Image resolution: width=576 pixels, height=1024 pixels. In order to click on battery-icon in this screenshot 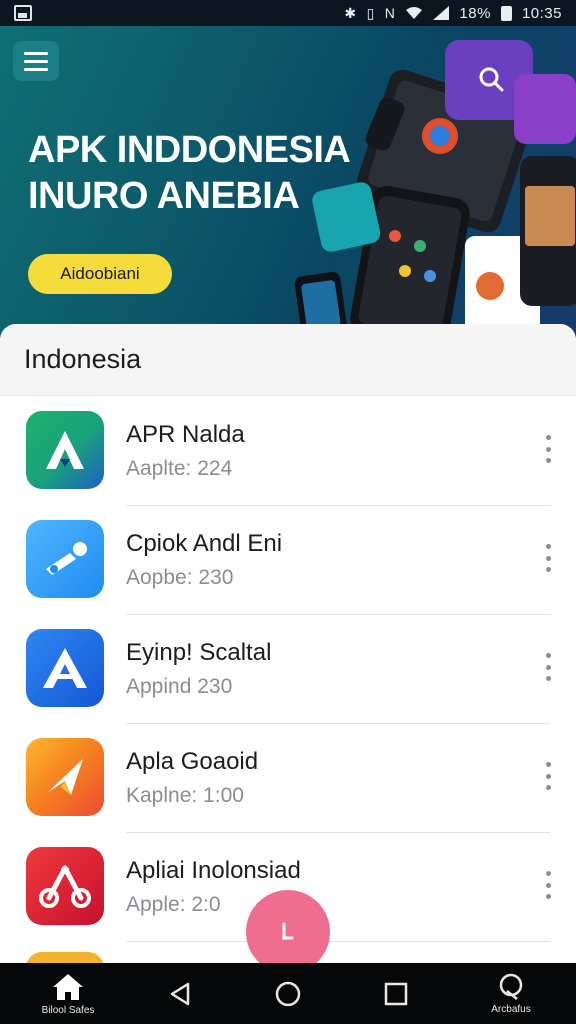, I will do `click(506, 13)`.